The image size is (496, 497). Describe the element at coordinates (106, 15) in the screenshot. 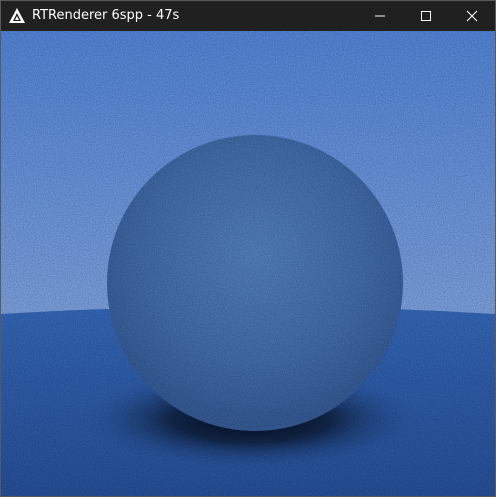

I see `window-title: RTRenderer 6spp - 47s` at that location.